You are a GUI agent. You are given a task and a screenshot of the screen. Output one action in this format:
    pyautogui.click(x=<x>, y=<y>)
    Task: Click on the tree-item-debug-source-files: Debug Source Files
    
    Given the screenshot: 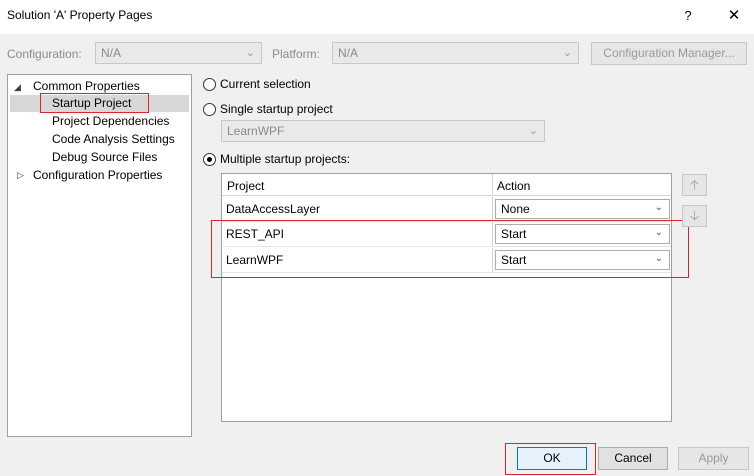 What is the action you would take?
    pyautogui.click(x=104, y=157)
    